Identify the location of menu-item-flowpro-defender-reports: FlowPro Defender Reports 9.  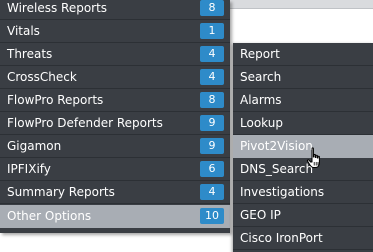
(115, 123).